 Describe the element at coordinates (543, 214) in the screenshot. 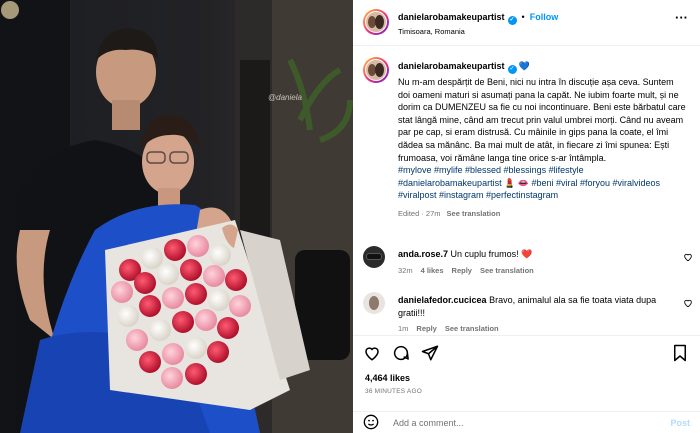

I see `caption-meta: Edited · 27m See translation` at that location.